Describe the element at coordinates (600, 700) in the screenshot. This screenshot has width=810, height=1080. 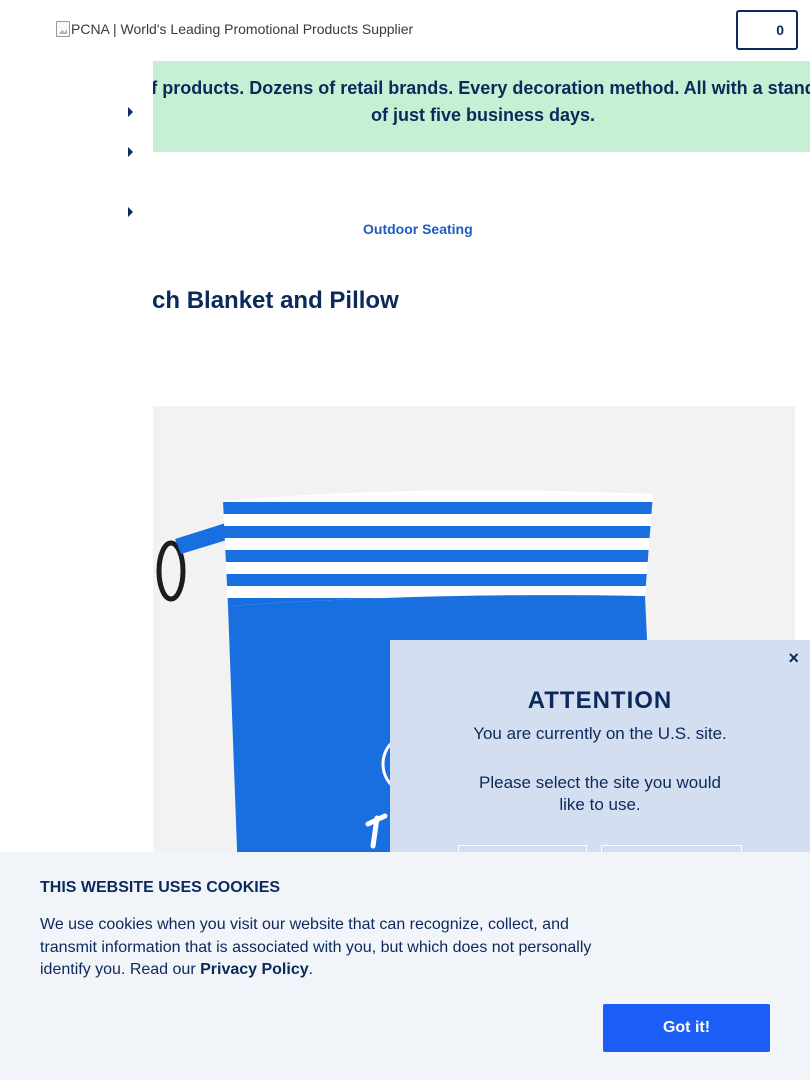
I see `modal-title: ATTENTION` at that location.